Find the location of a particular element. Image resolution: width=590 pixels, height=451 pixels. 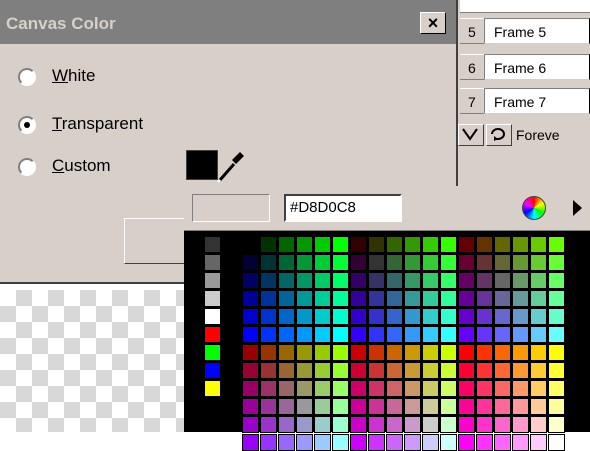

ok-button is located at coordinates (156, 241).